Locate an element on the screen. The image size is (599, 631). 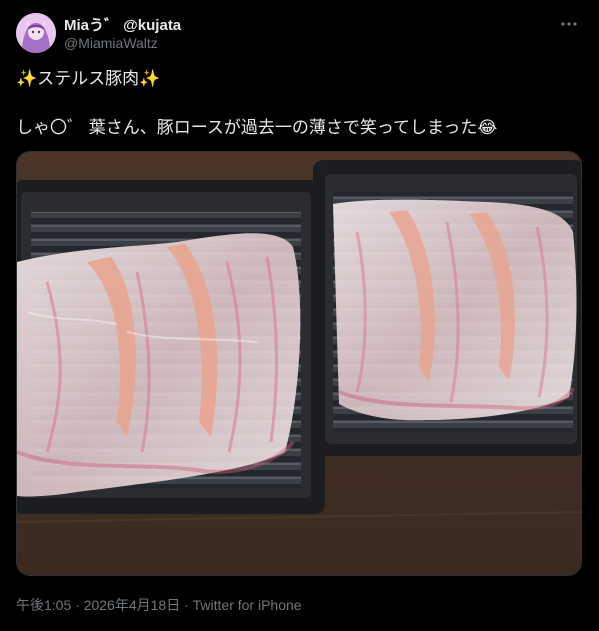
author-handle: @MiamiaWaltz is located at coordinates (111, 43).